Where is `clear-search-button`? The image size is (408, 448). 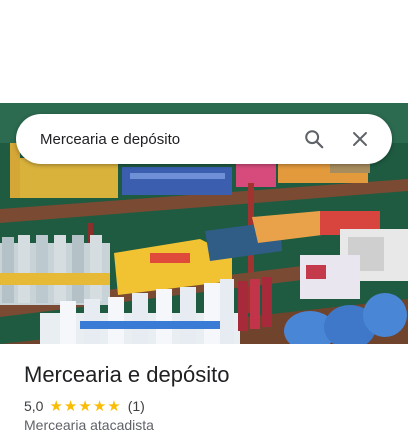
clear-search-button is located at coordinates (360, 139).